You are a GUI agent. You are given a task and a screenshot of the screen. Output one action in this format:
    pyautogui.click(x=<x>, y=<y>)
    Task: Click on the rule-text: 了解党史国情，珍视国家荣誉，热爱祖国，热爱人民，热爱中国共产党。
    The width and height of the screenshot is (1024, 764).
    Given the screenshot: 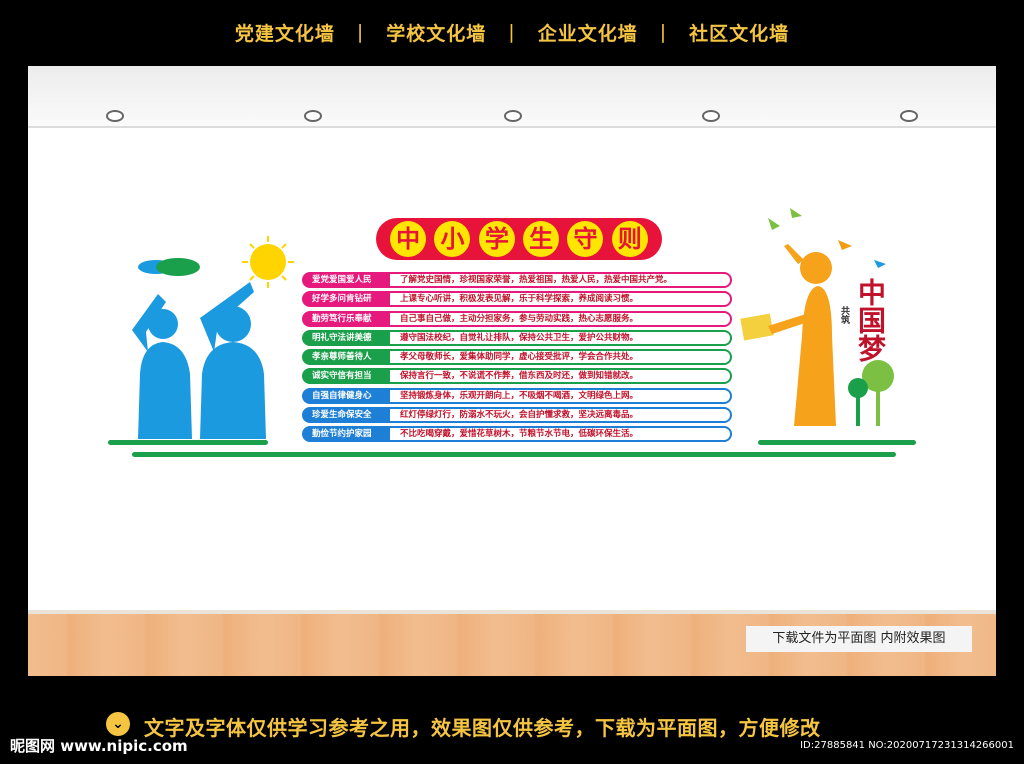 What is the action you would take?
    pyautogui.click(x=561, y=280)
    